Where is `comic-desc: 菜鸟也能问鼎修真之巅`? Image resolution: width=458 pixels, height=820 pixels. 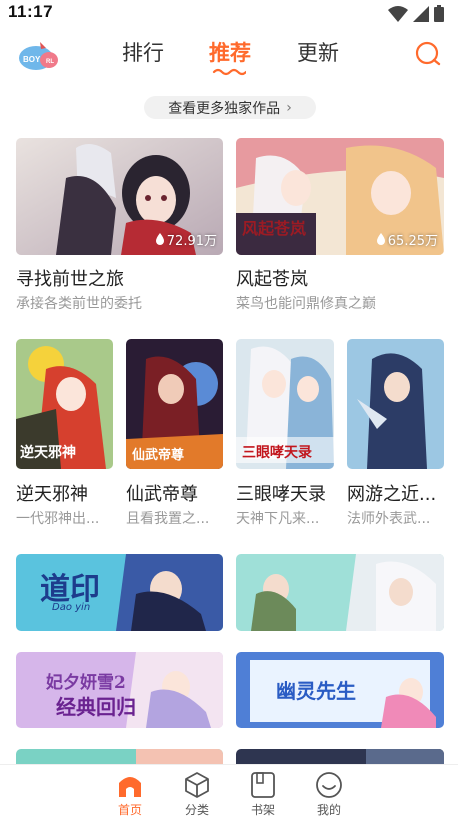 comic-desc: 菜鸟也能问鼎修真之巅 is located at coordinates (306, 304).